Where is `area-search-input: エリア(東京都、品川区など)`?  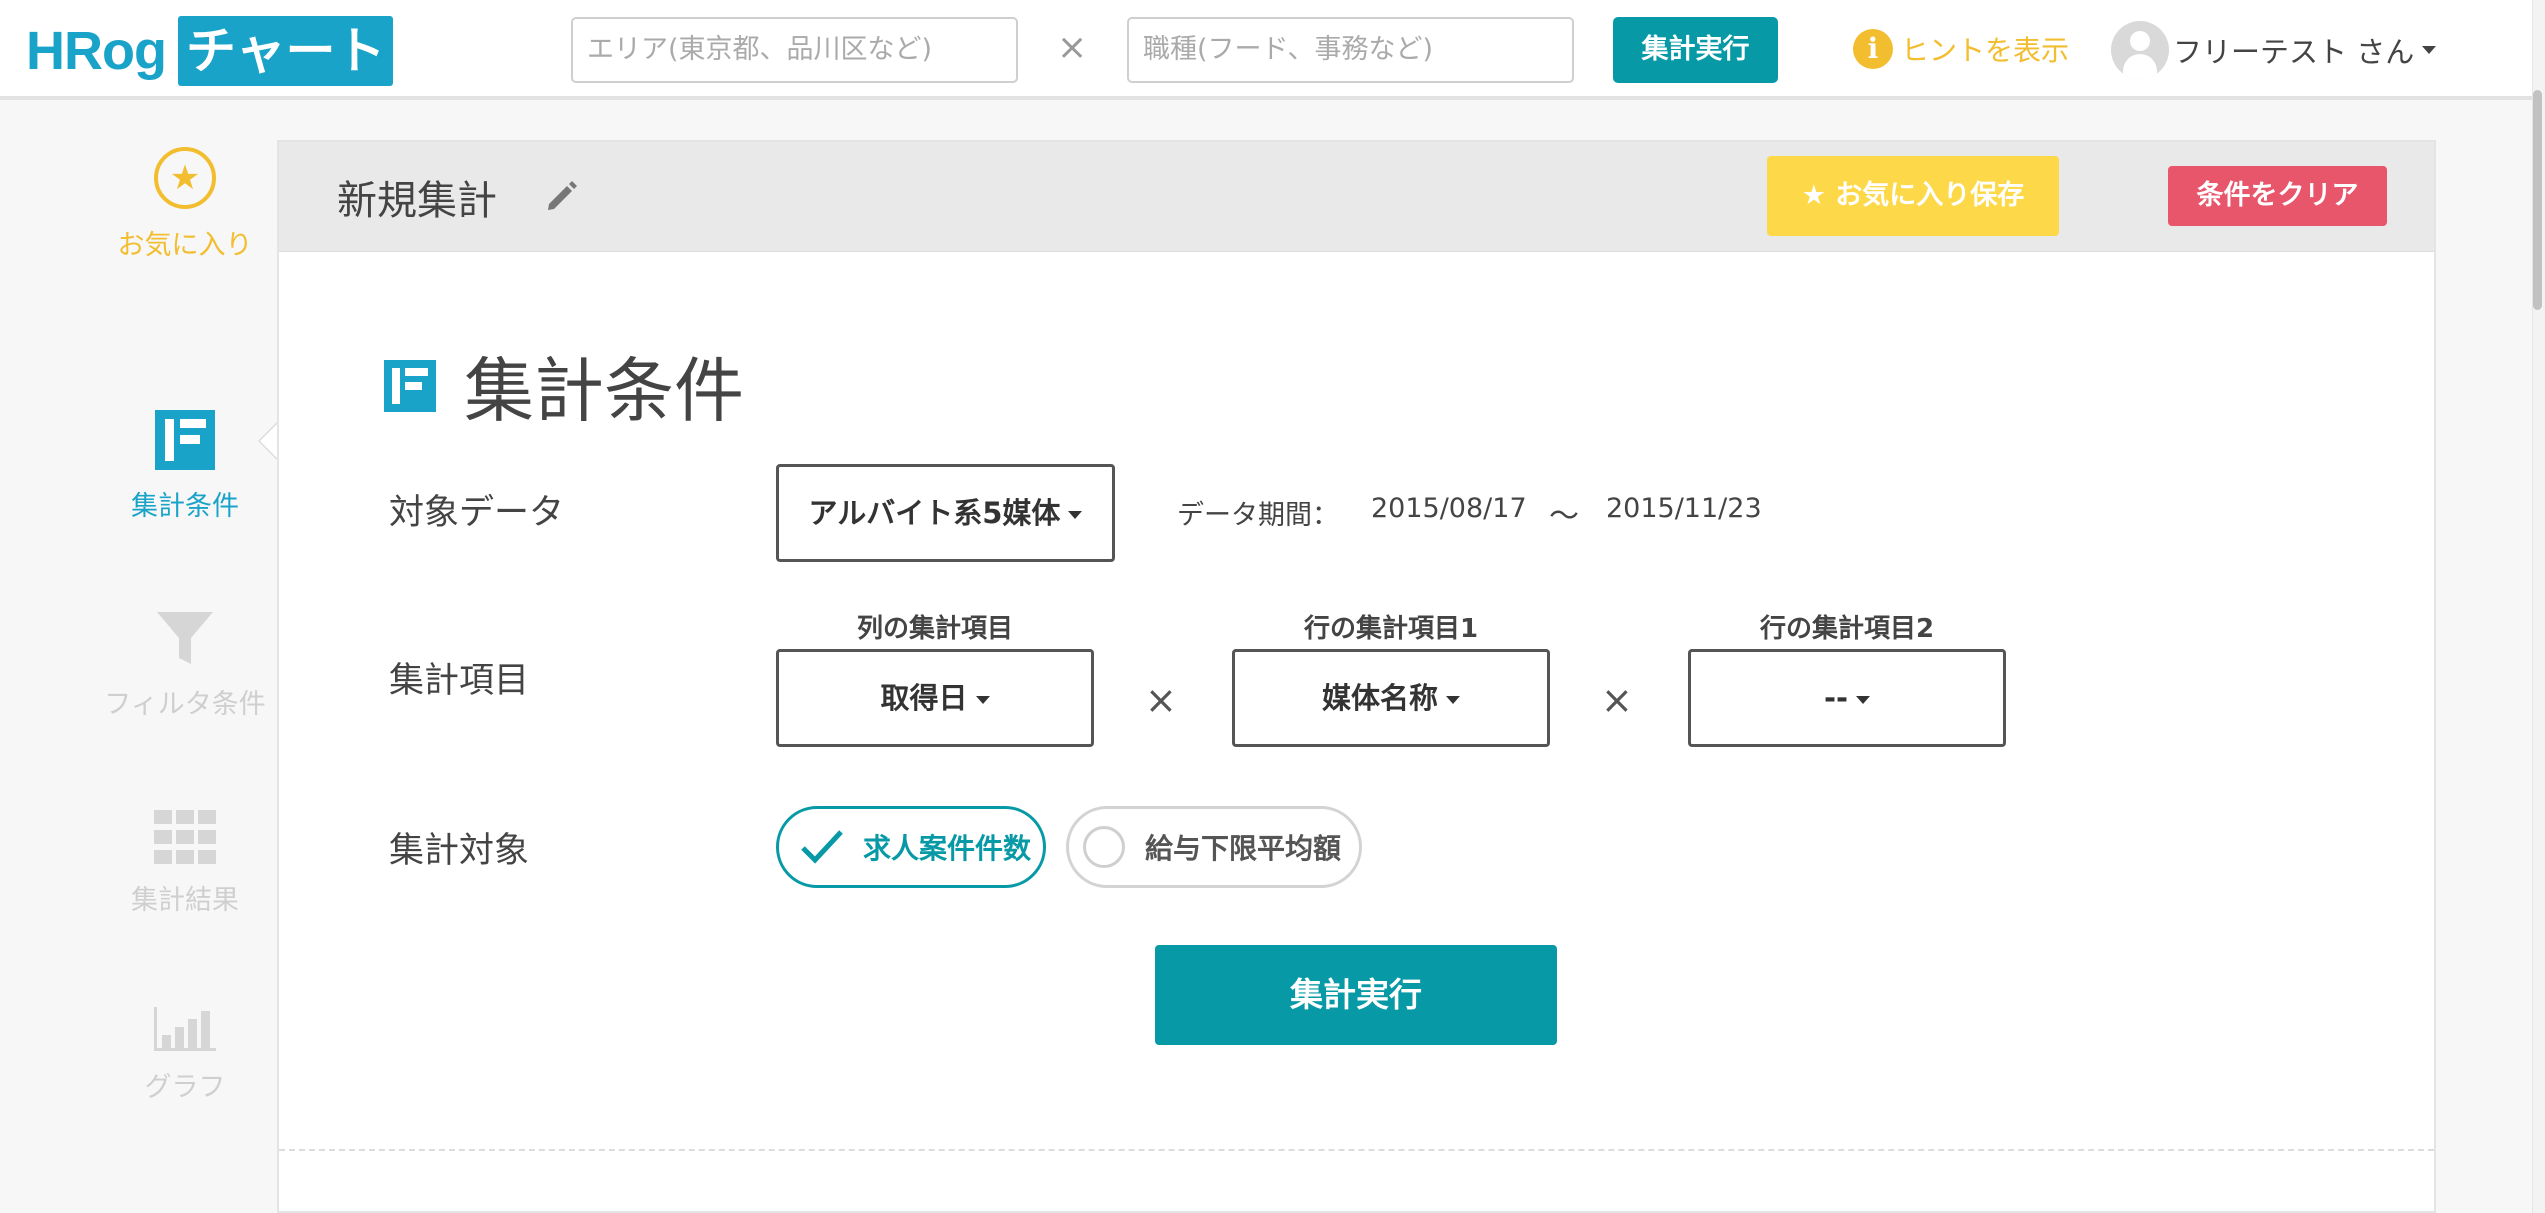
area-search-input: エリア(東京都、品川区など) is located at coordinates (794, 50).